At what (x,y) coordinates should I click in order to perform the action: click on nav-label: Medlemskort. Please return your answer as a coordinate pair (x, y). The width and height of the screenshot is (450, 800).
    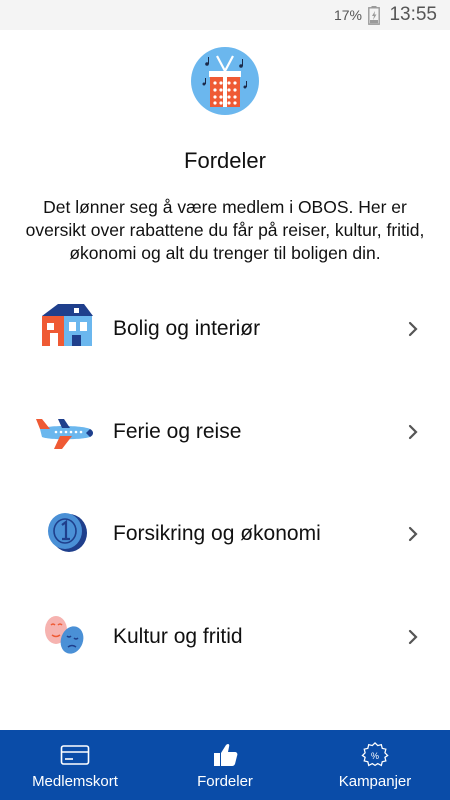
    Looking at the image, I should click on (75, 781).